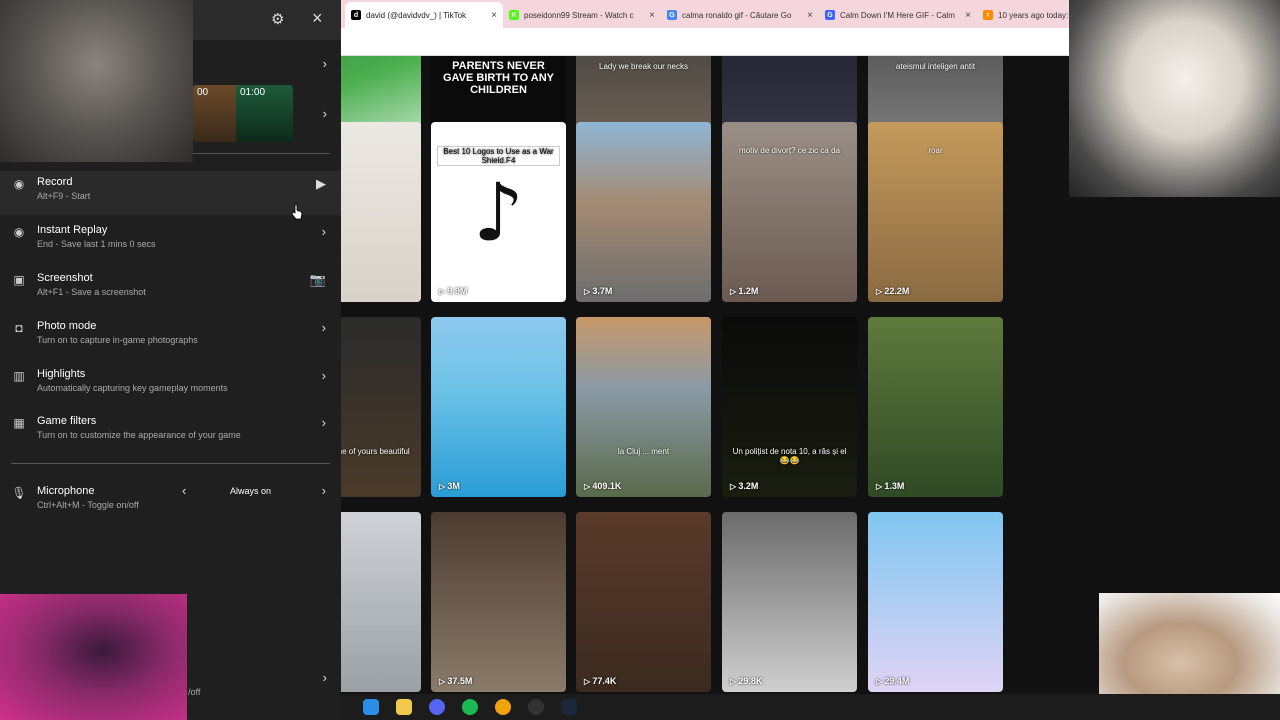  Describe the element at coordinates (643, 212) in the screenshot. I see `video-tile: 3.7M` at that location.